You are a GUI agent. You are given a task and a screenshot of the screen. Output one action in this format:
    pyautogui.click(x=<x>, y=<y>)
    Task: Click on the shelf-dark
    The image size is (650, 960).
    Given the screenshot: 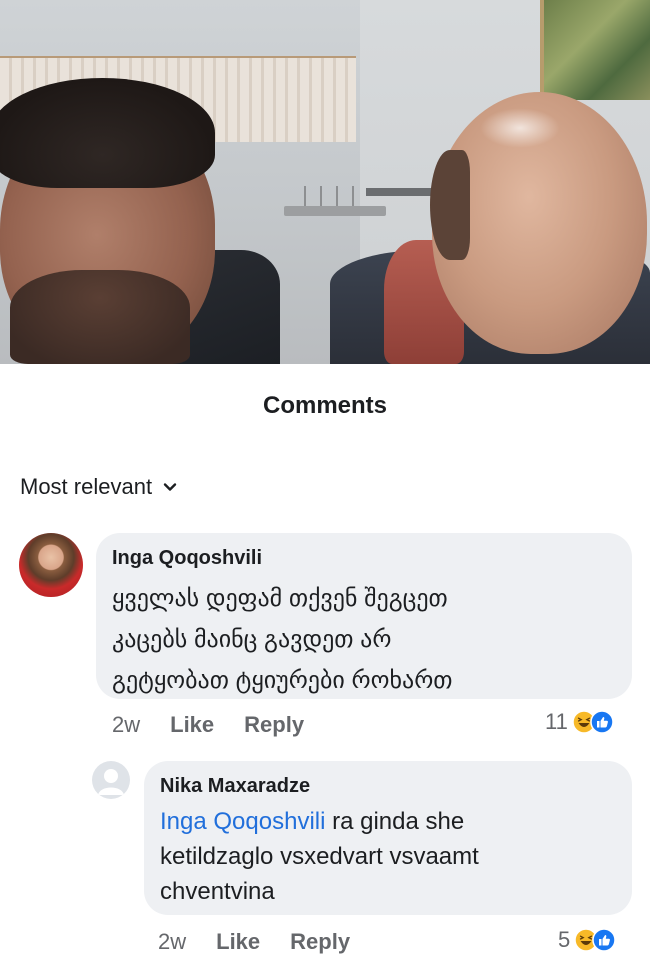 What is the action you would take?
    pyautogui.click(x=401, y=192)
    